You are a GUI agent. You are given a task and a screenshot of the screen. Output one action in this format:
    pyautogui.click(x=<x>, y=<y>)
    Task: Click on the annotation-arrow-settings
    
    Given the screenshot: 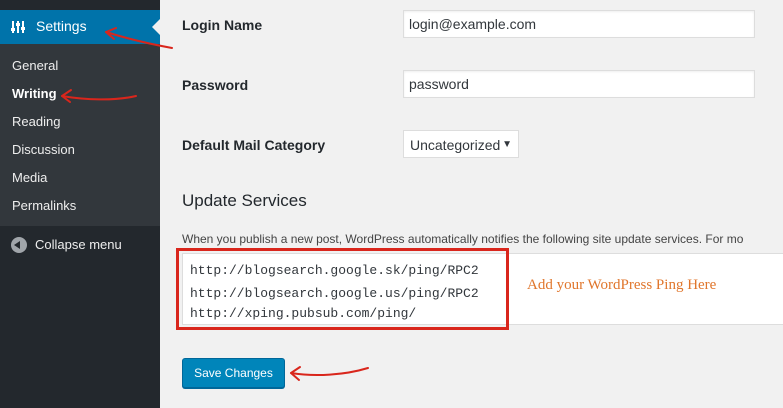 What is the action you would take?
    pyautogui.click(x=139, y=40)
    